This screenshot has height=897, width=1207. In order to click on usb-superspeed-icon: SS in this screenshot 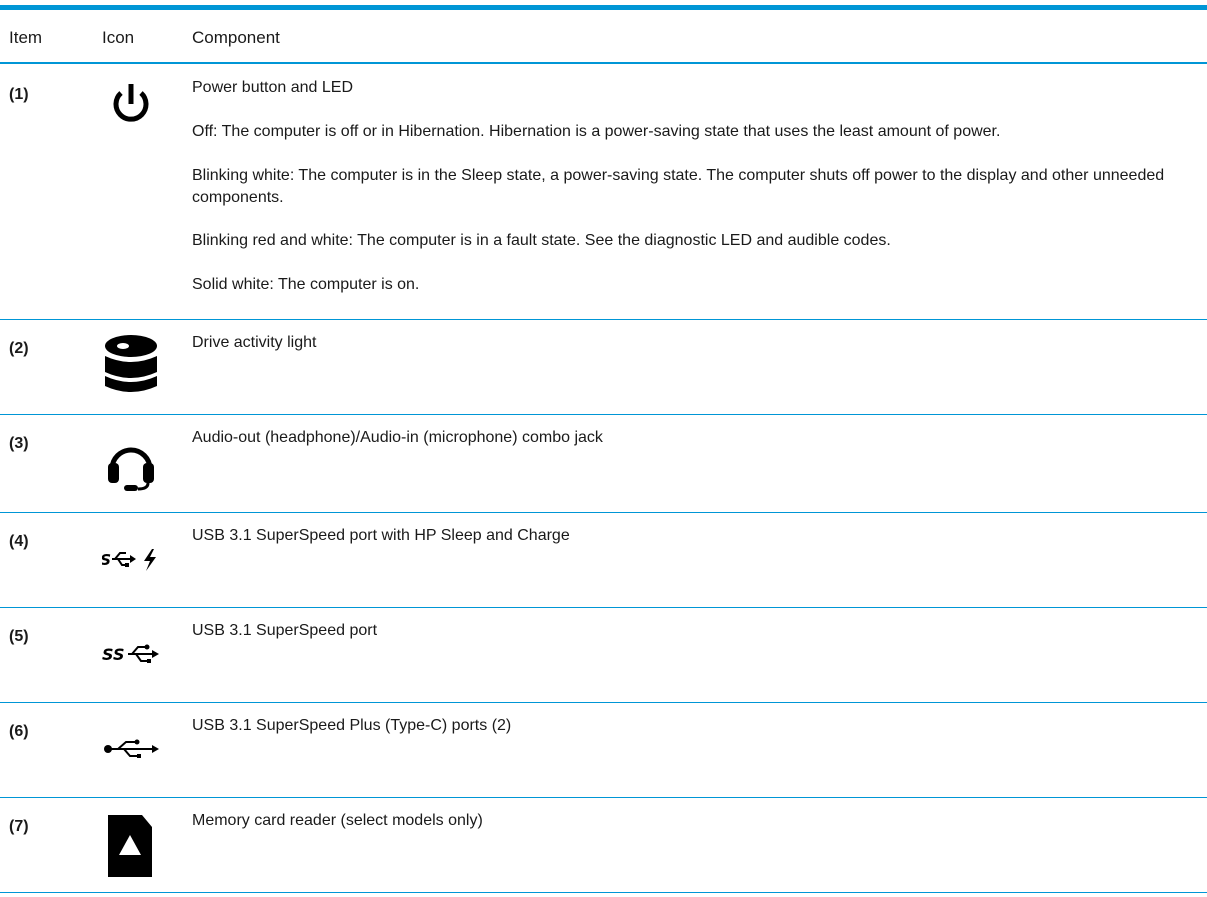, I will do `click(131, 666)`.